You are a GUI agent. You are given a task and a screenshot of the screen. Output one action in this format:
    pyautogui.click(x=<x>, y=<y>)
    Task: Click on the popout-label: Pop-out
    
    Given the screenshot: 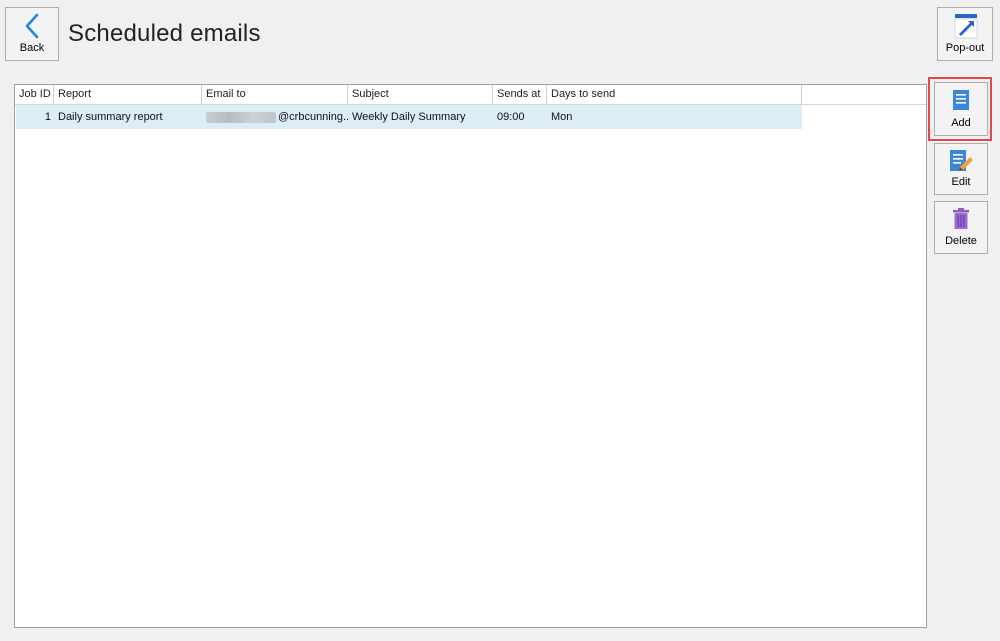 What is the action you would take?
    pyautogui.click(x=965, y=48)
    